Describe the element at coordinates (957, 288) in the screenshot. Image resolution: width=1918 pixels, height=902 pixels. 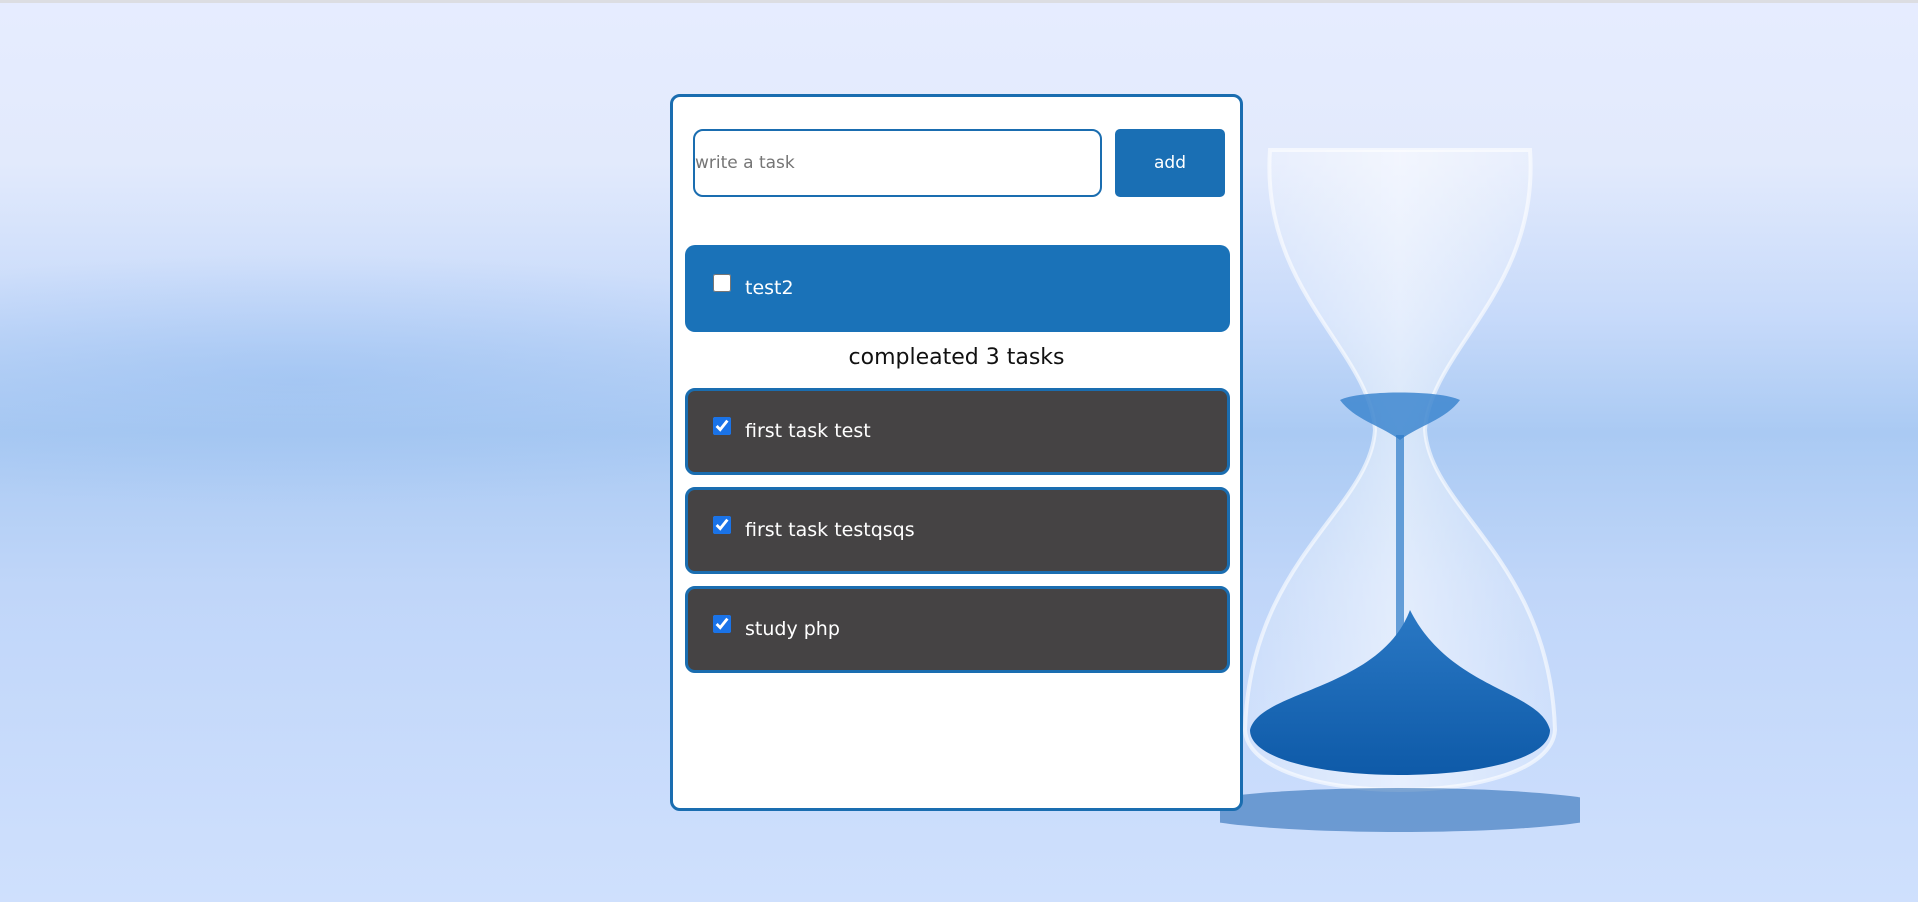
I see `task-item-pending: test2` at that location.